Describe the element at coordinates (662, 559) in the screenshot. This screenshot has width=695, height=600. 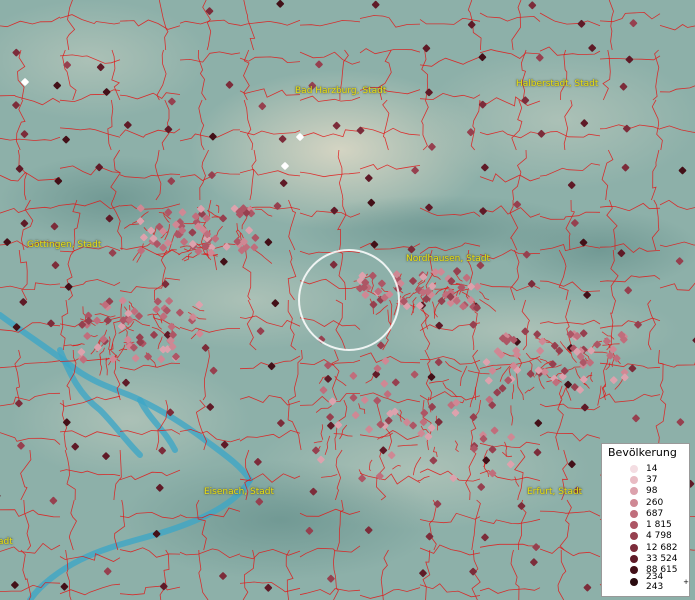
I see `legend-item-label: 33 524` at that location.